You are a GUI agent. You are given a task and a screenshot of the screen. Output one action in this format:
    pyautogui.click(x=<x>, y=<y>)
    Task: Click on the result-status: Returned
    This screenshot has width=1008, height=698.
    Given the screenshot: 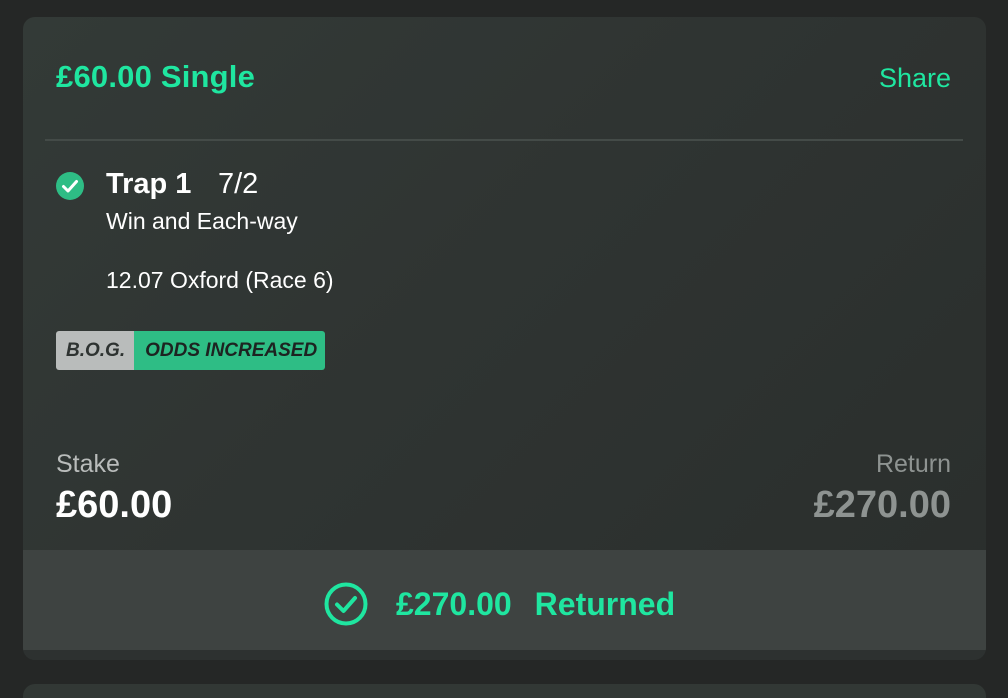 What is the action you would take?
    pyautogui.click(x=605, y=603)
    